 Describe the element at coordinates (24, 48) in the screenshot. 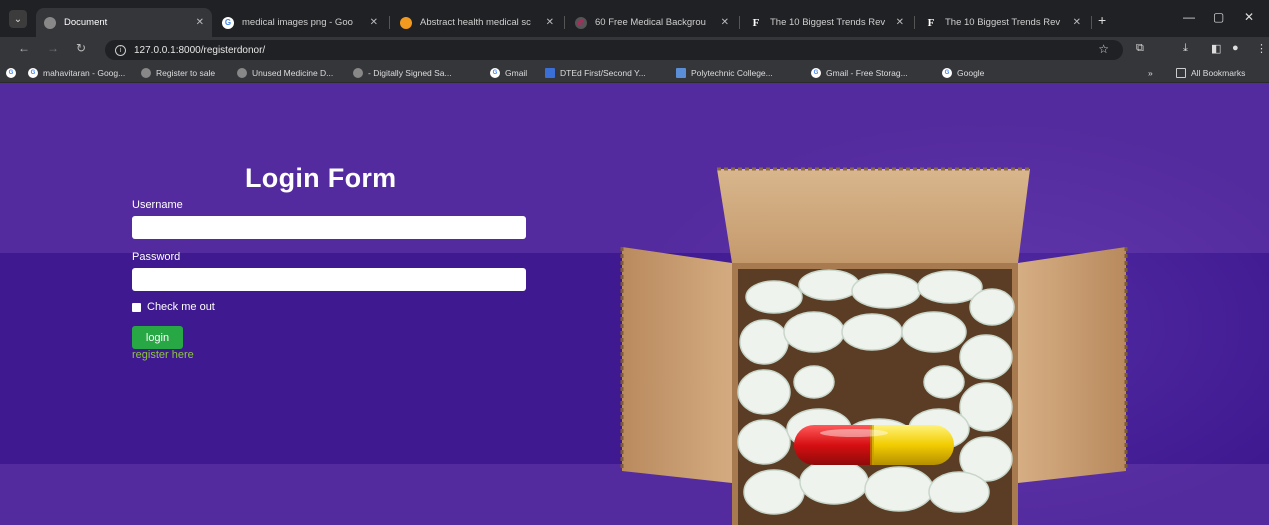

I see `back-icon: ←` at that location.